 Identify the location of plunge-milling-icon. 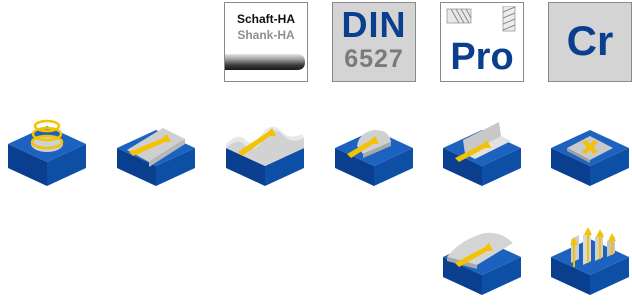
(590, 158).